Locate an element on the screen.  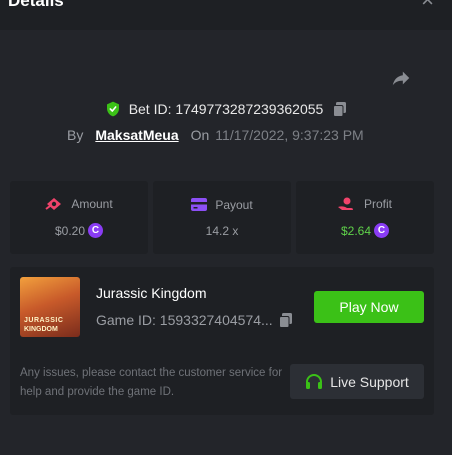
live-support-label: Live Support is located at coordinates (369, 381).